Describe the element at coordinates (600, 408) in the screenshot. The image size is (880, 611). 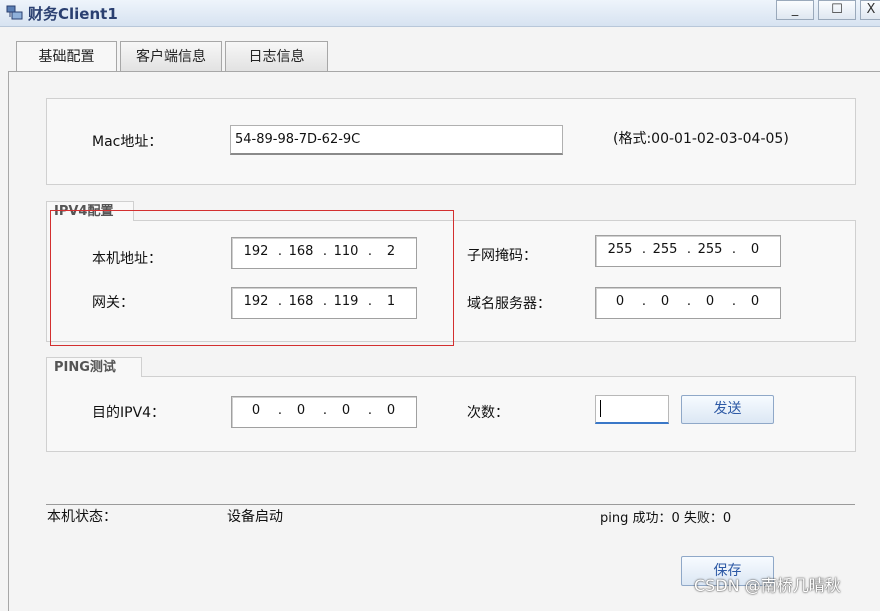
I see `text-cursor` at that location.